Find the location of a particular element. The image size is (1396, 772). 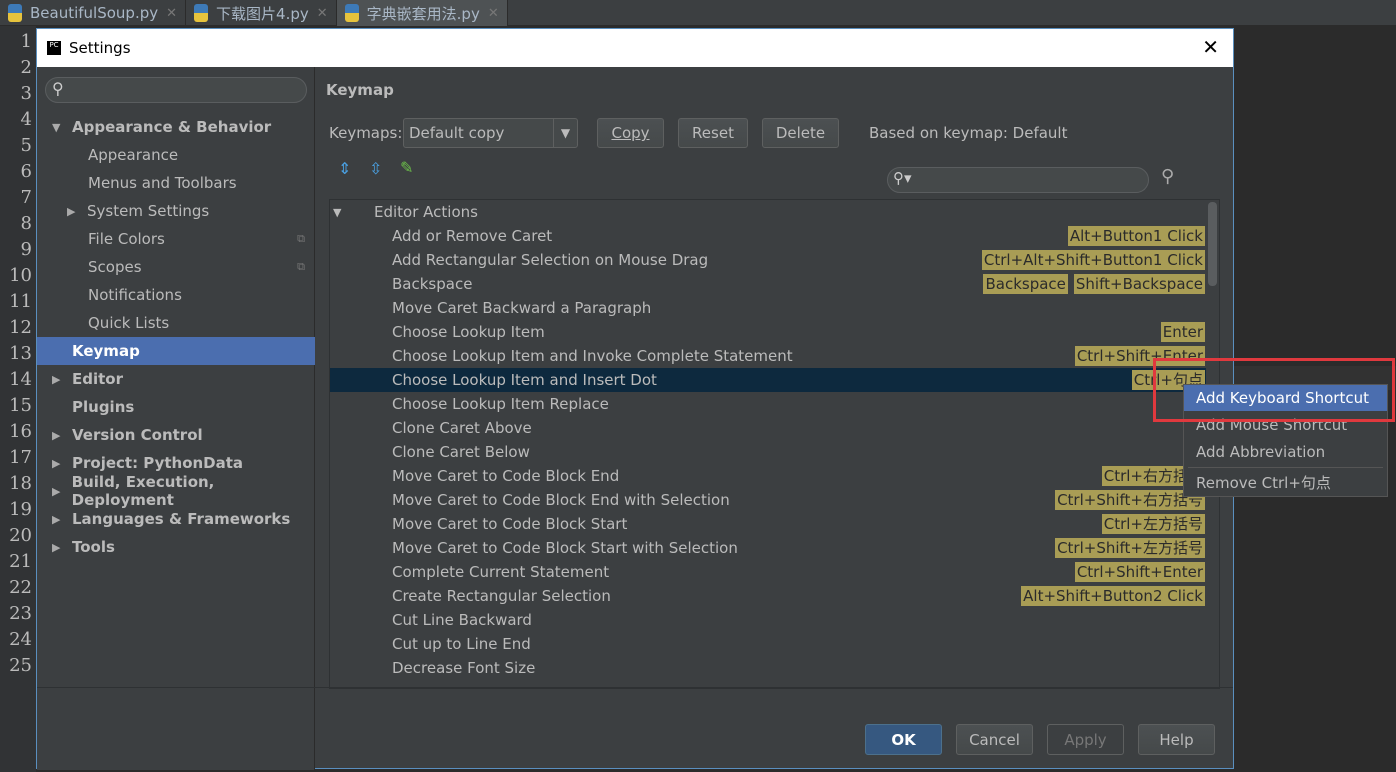

sidebar-item: Notifications is located at coordinates (176, 295).